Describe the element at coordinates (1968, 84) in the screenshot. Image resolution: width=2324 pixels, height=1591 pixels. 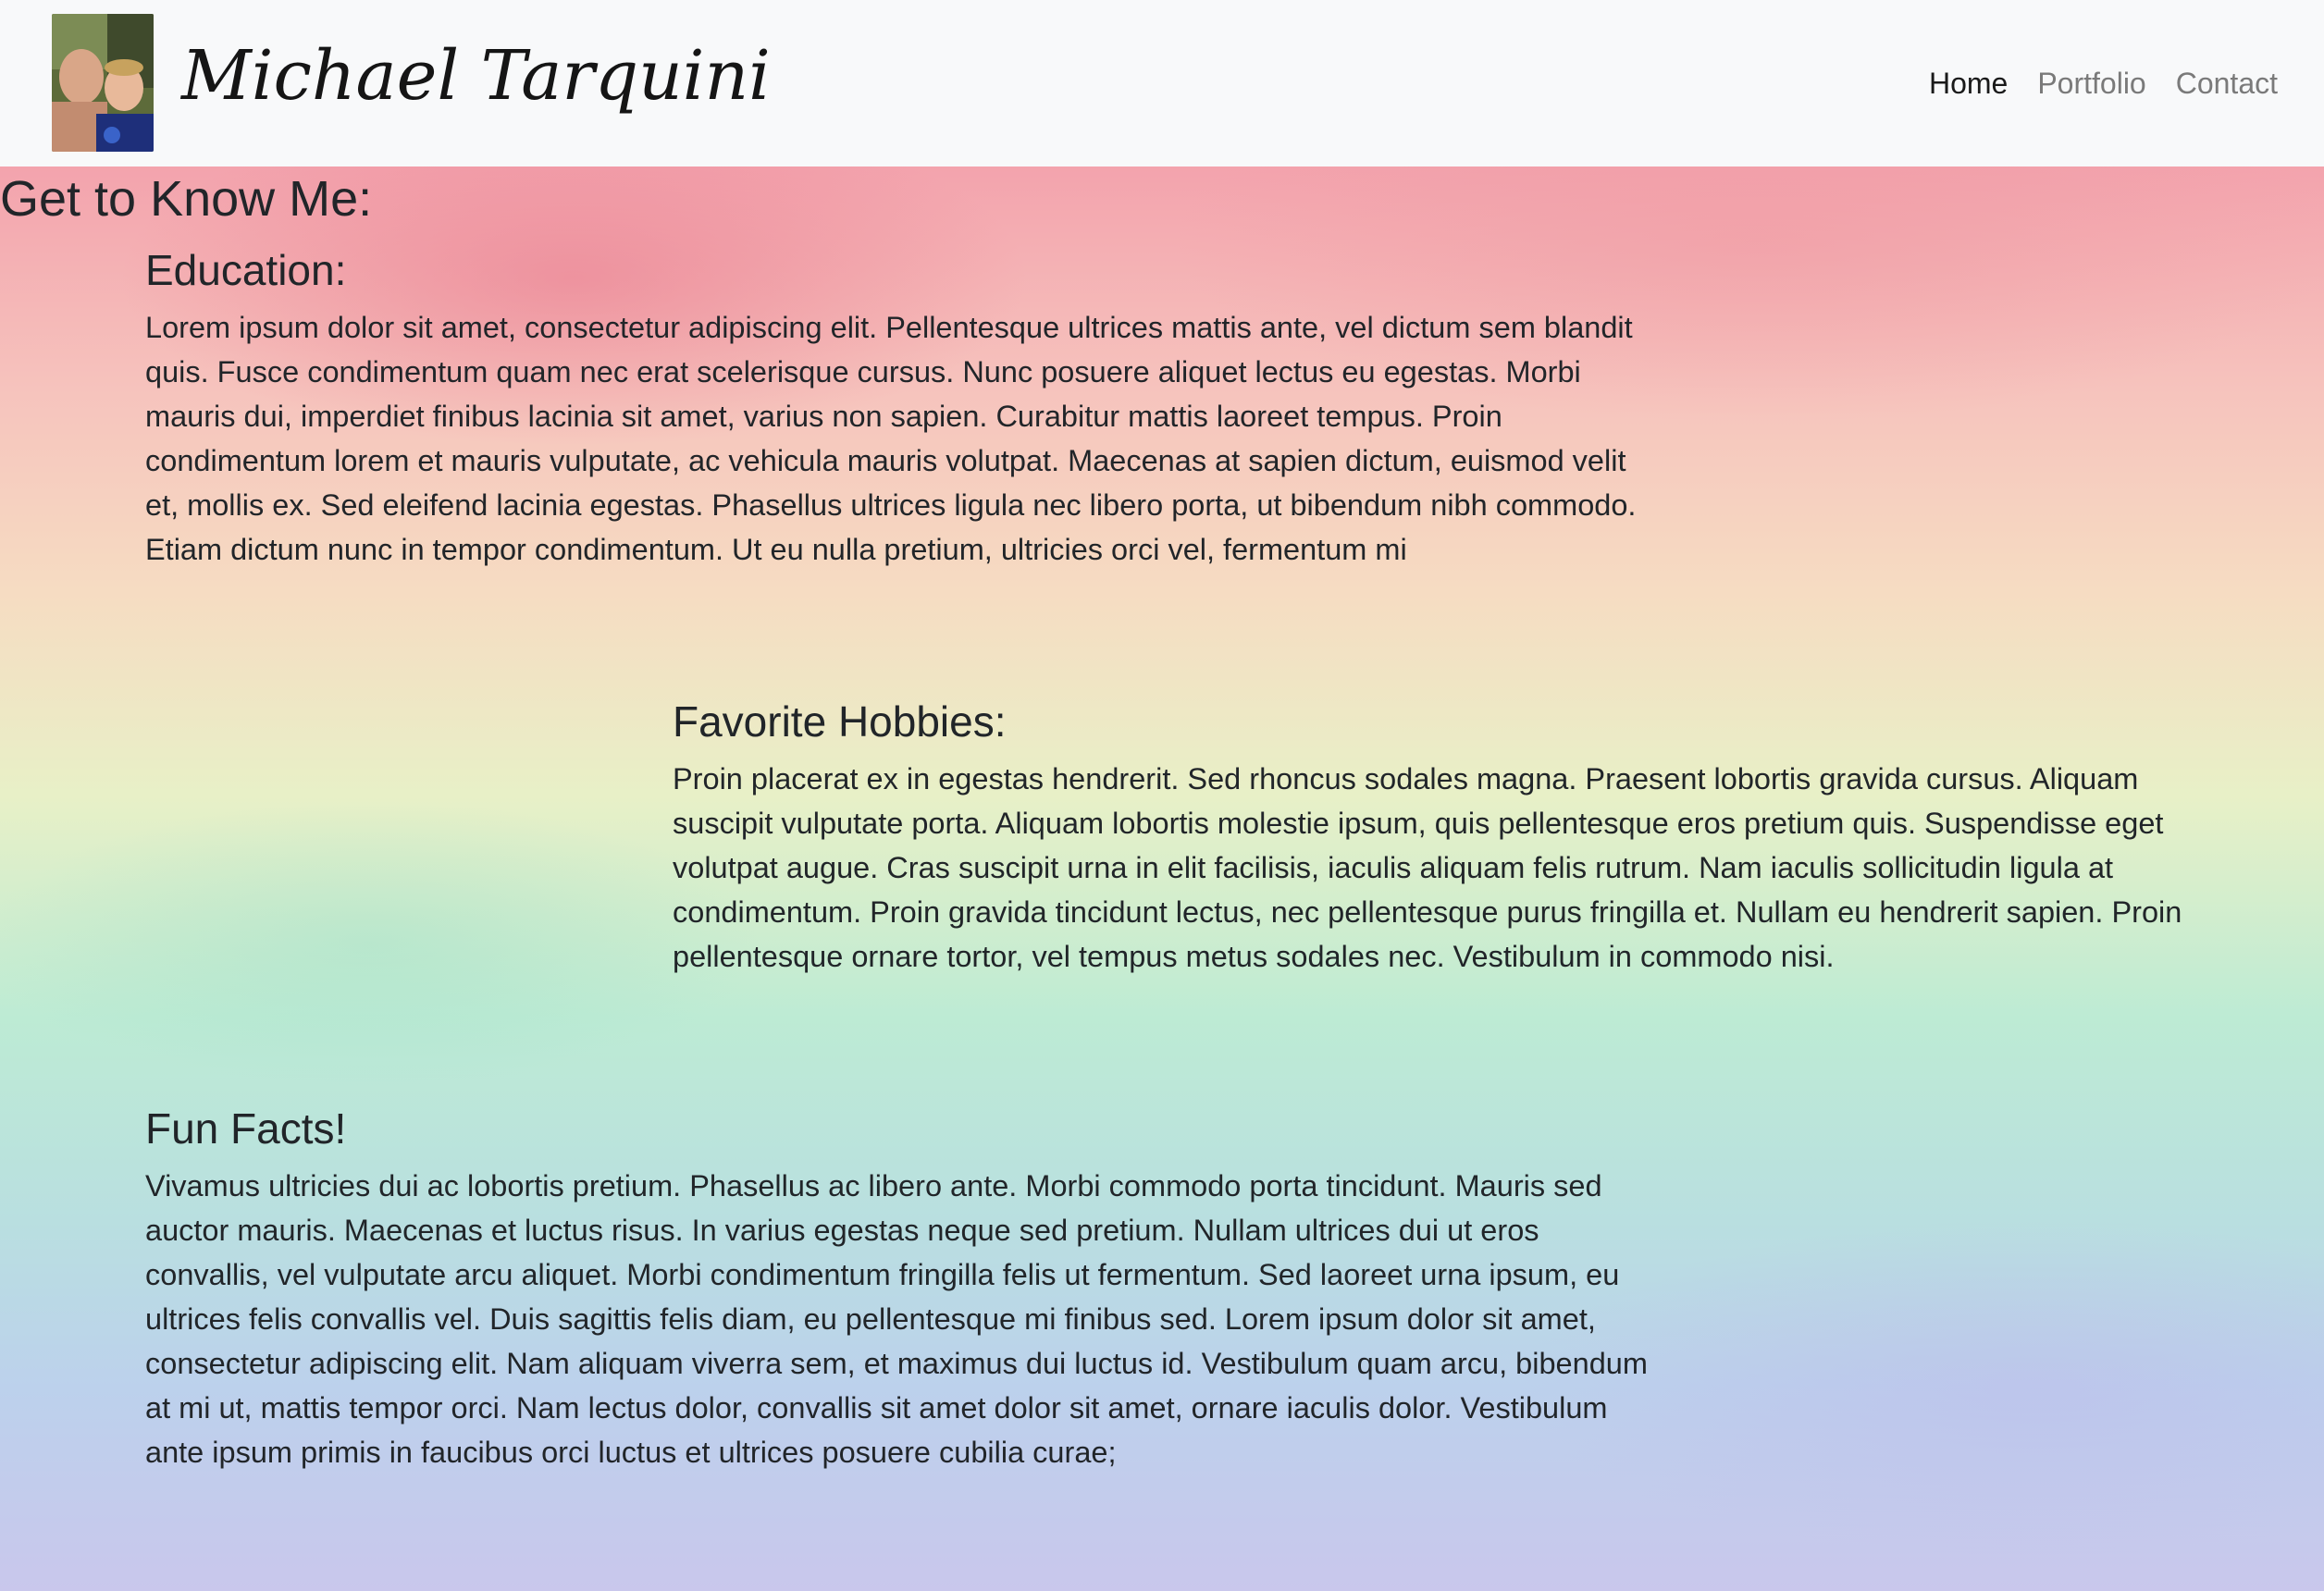
I see `nav-home-link: Home` at that location.